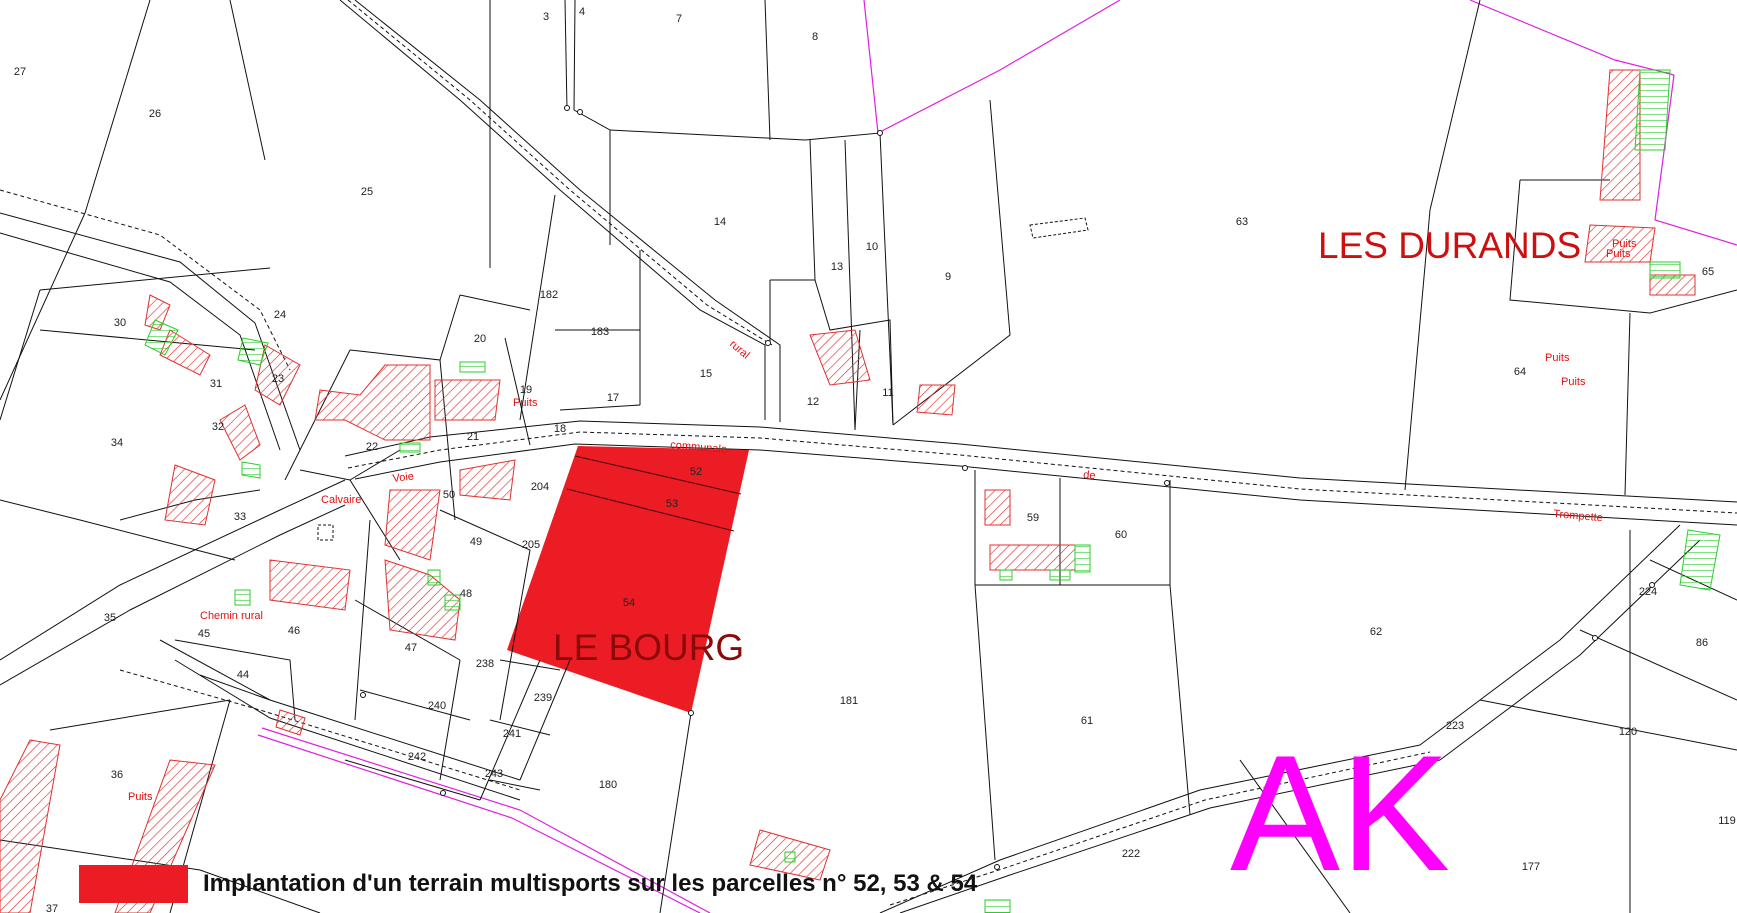 The width and height of the screenshot is (1737, 913). I want to click on parcel-17: 17, so click(613, 398).